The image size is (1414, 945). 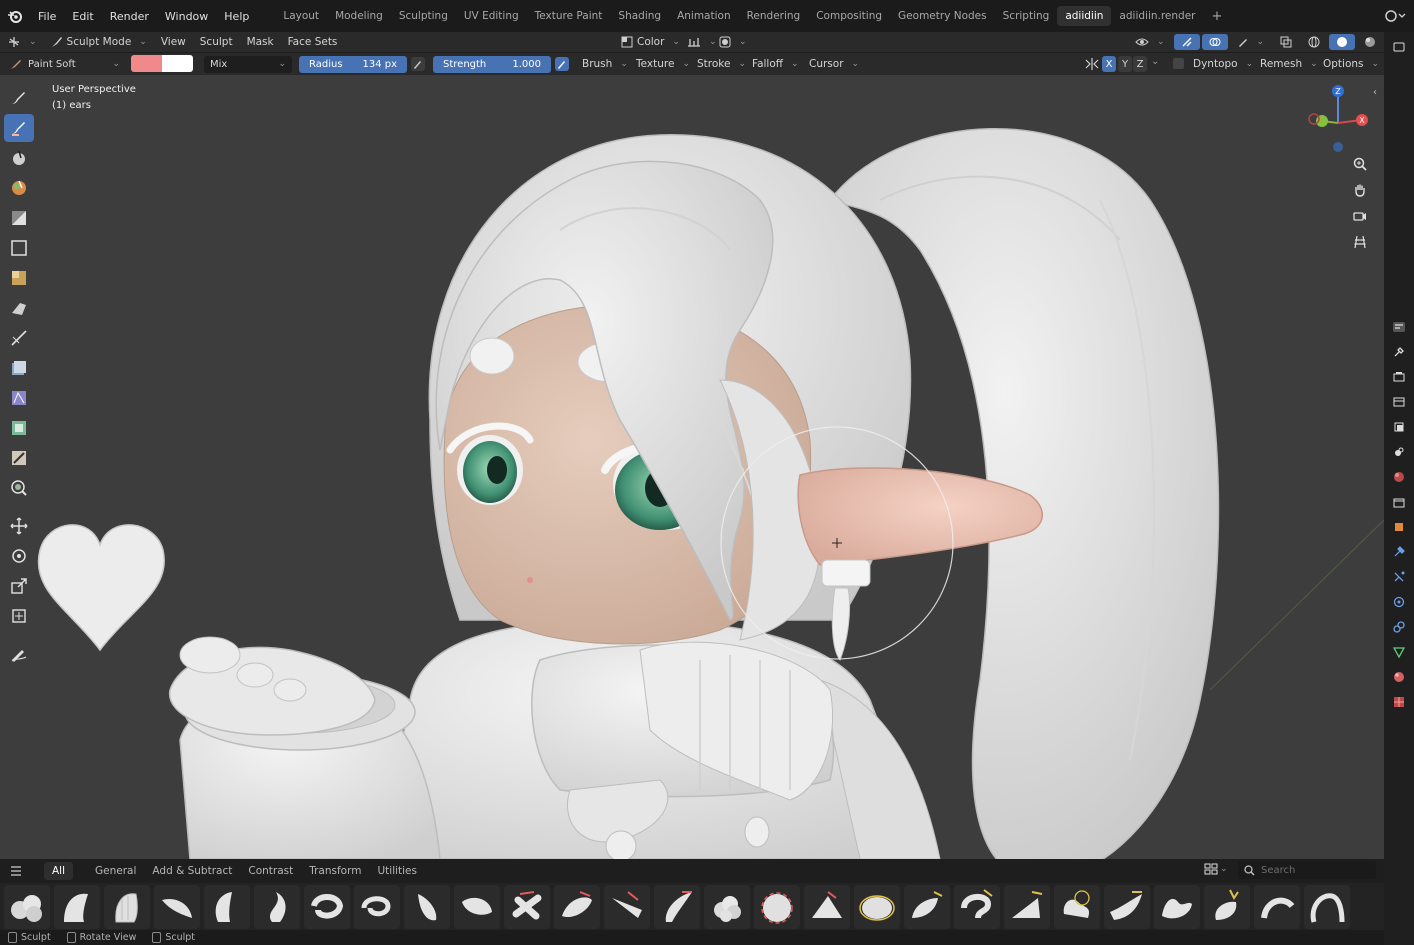 I want to click on category-tab-contrast: Contrast, so click(x=270, y=871).